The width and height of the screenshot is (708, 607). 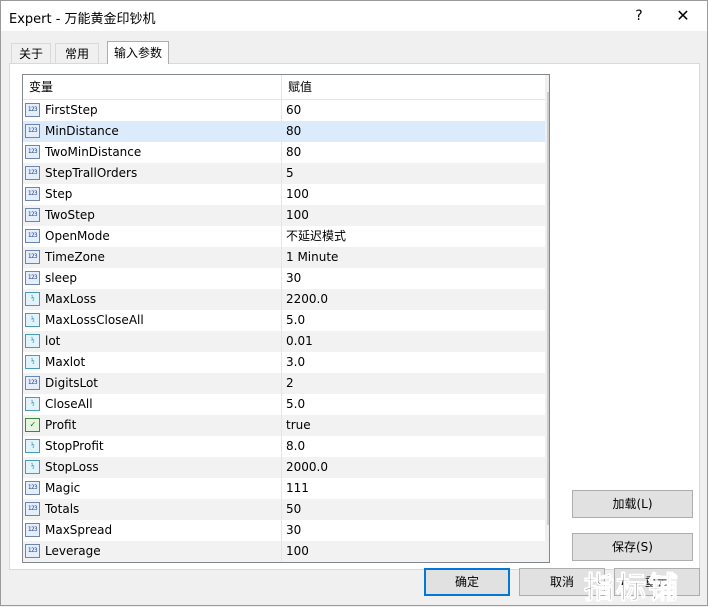 I want to click on vertical-scrollbar: ▲ ▼, so click(x=547, y=318).